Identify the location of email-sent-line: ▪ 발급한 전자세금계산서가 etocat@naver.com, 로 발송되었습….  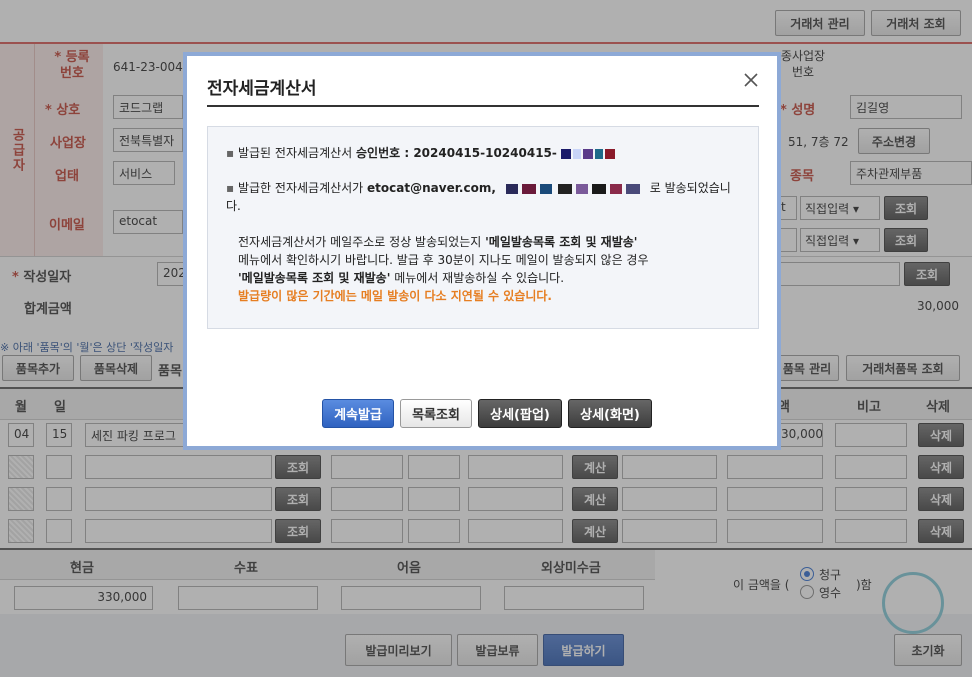
(478, 197).